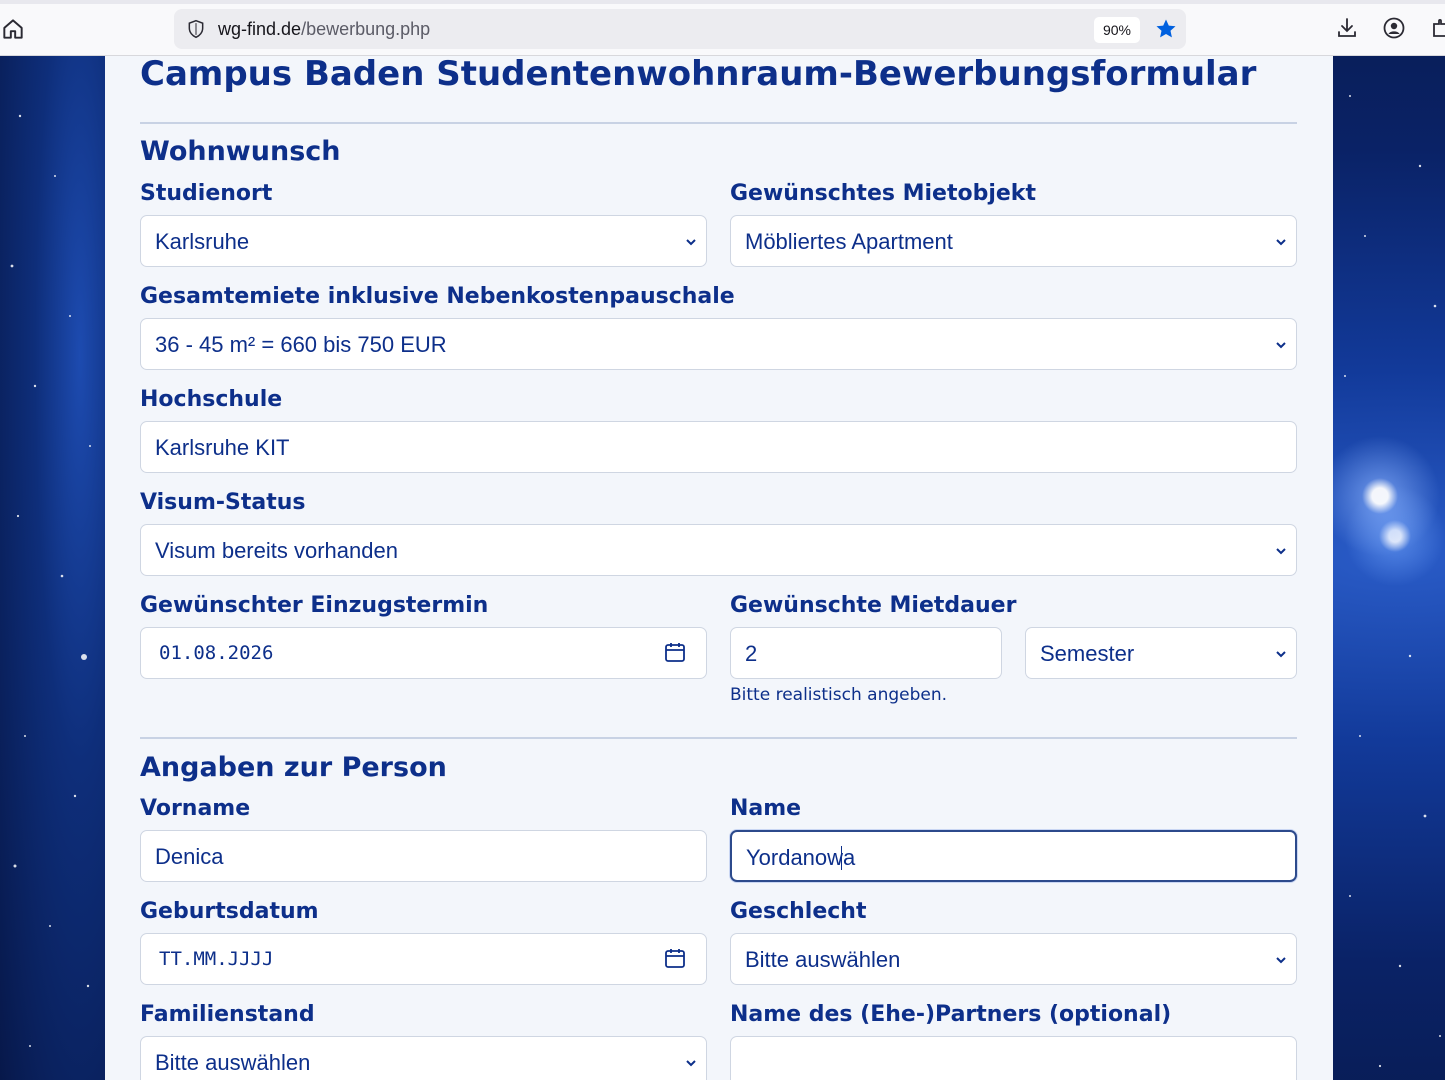  I want to click on geburtsdatum-date-input: TT.MM.JJJJ, so click(423, 959).